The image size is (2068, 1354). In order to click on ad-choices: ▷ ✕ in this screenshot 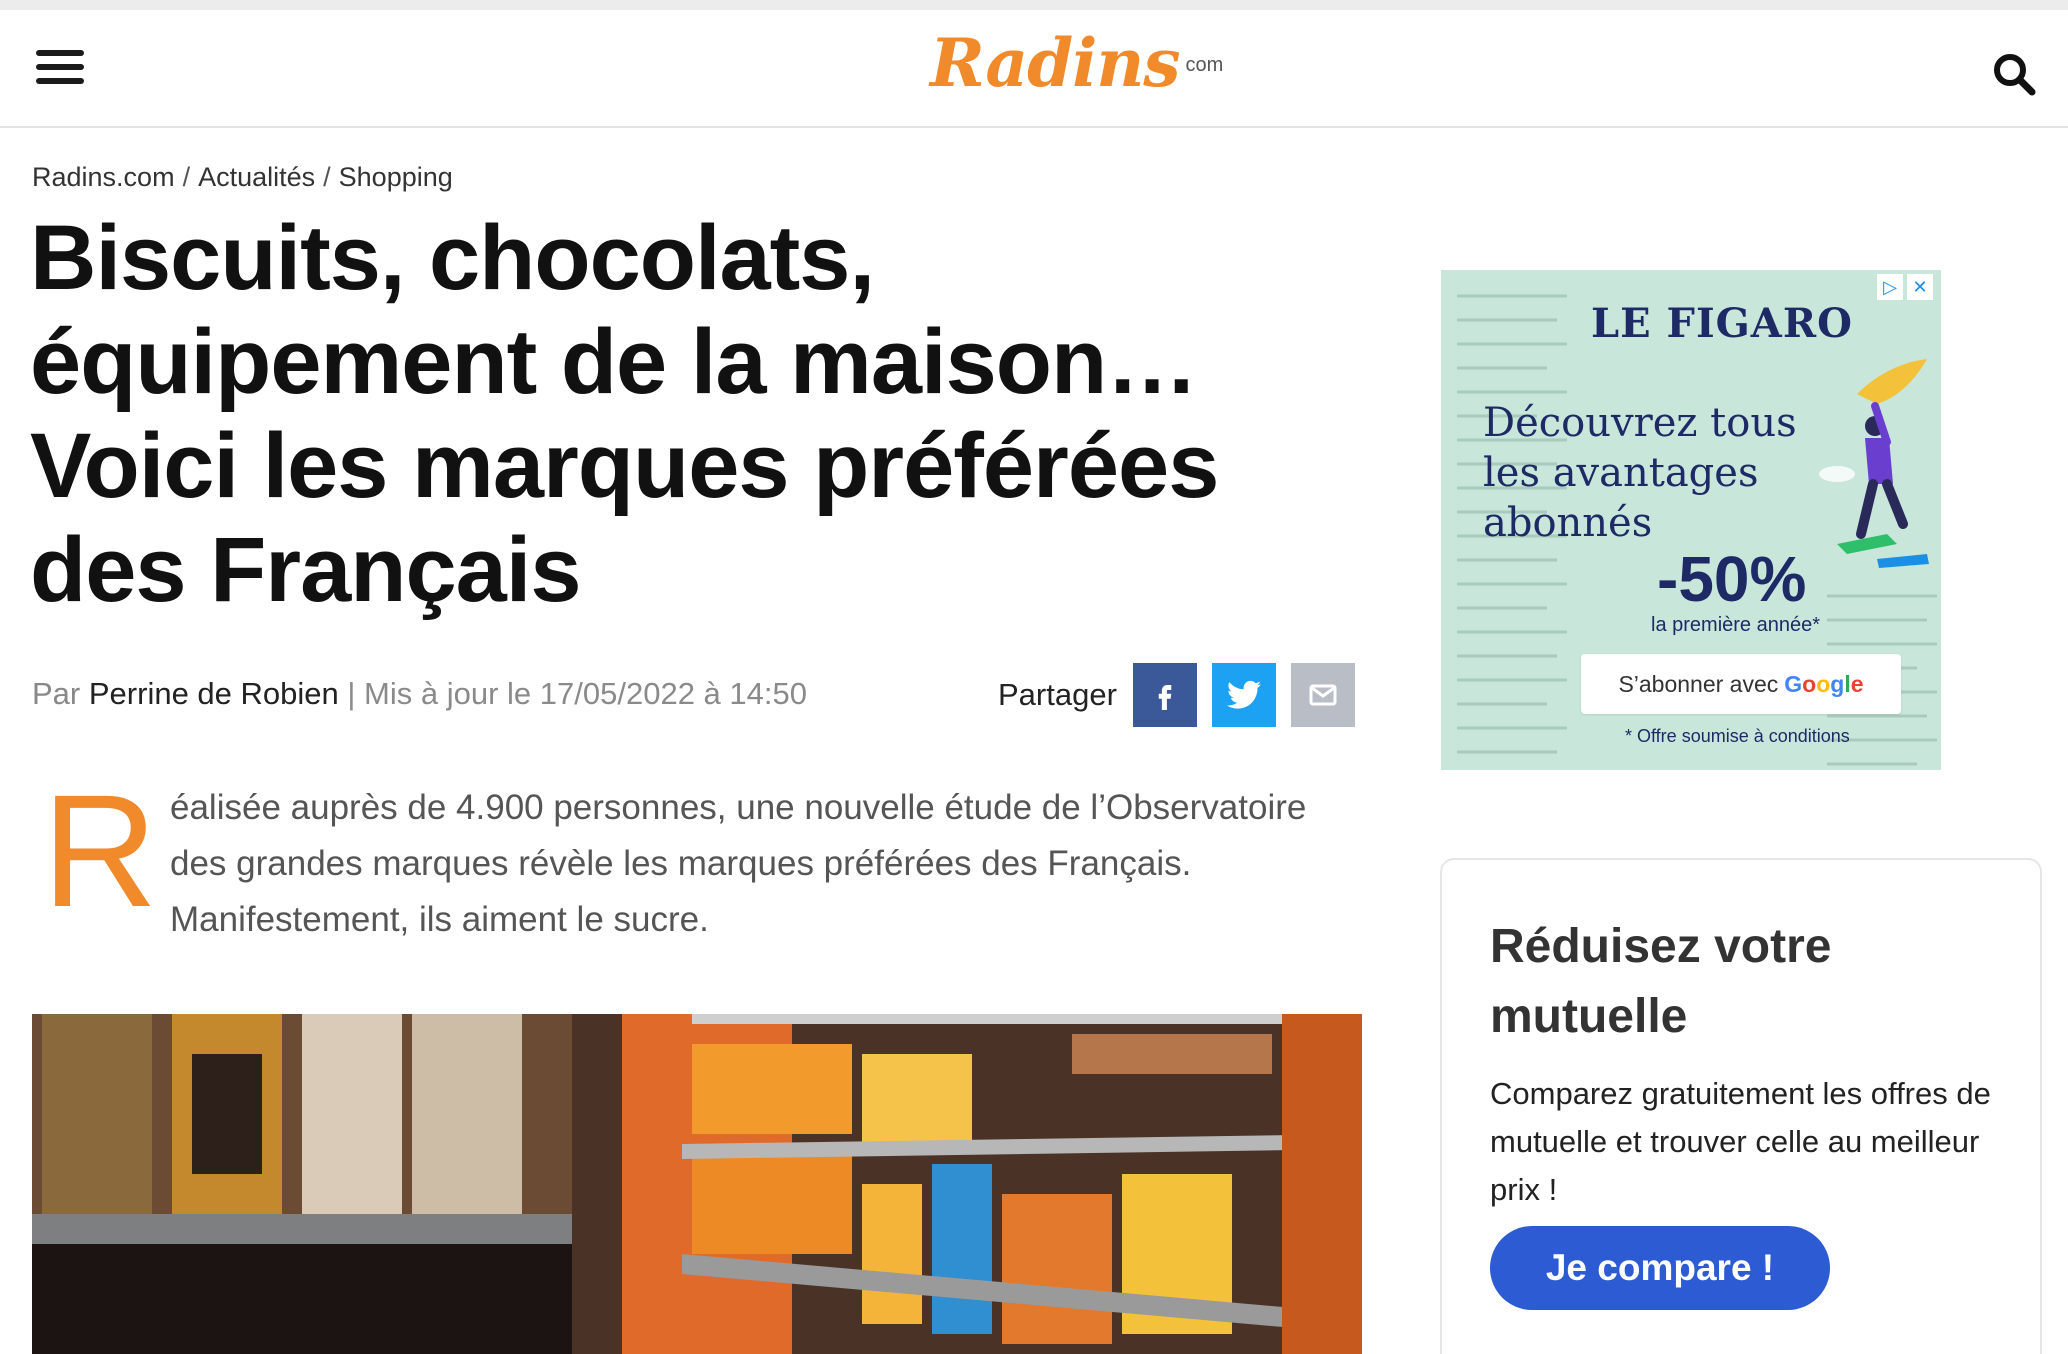, I will do `click(1905, 287)`.